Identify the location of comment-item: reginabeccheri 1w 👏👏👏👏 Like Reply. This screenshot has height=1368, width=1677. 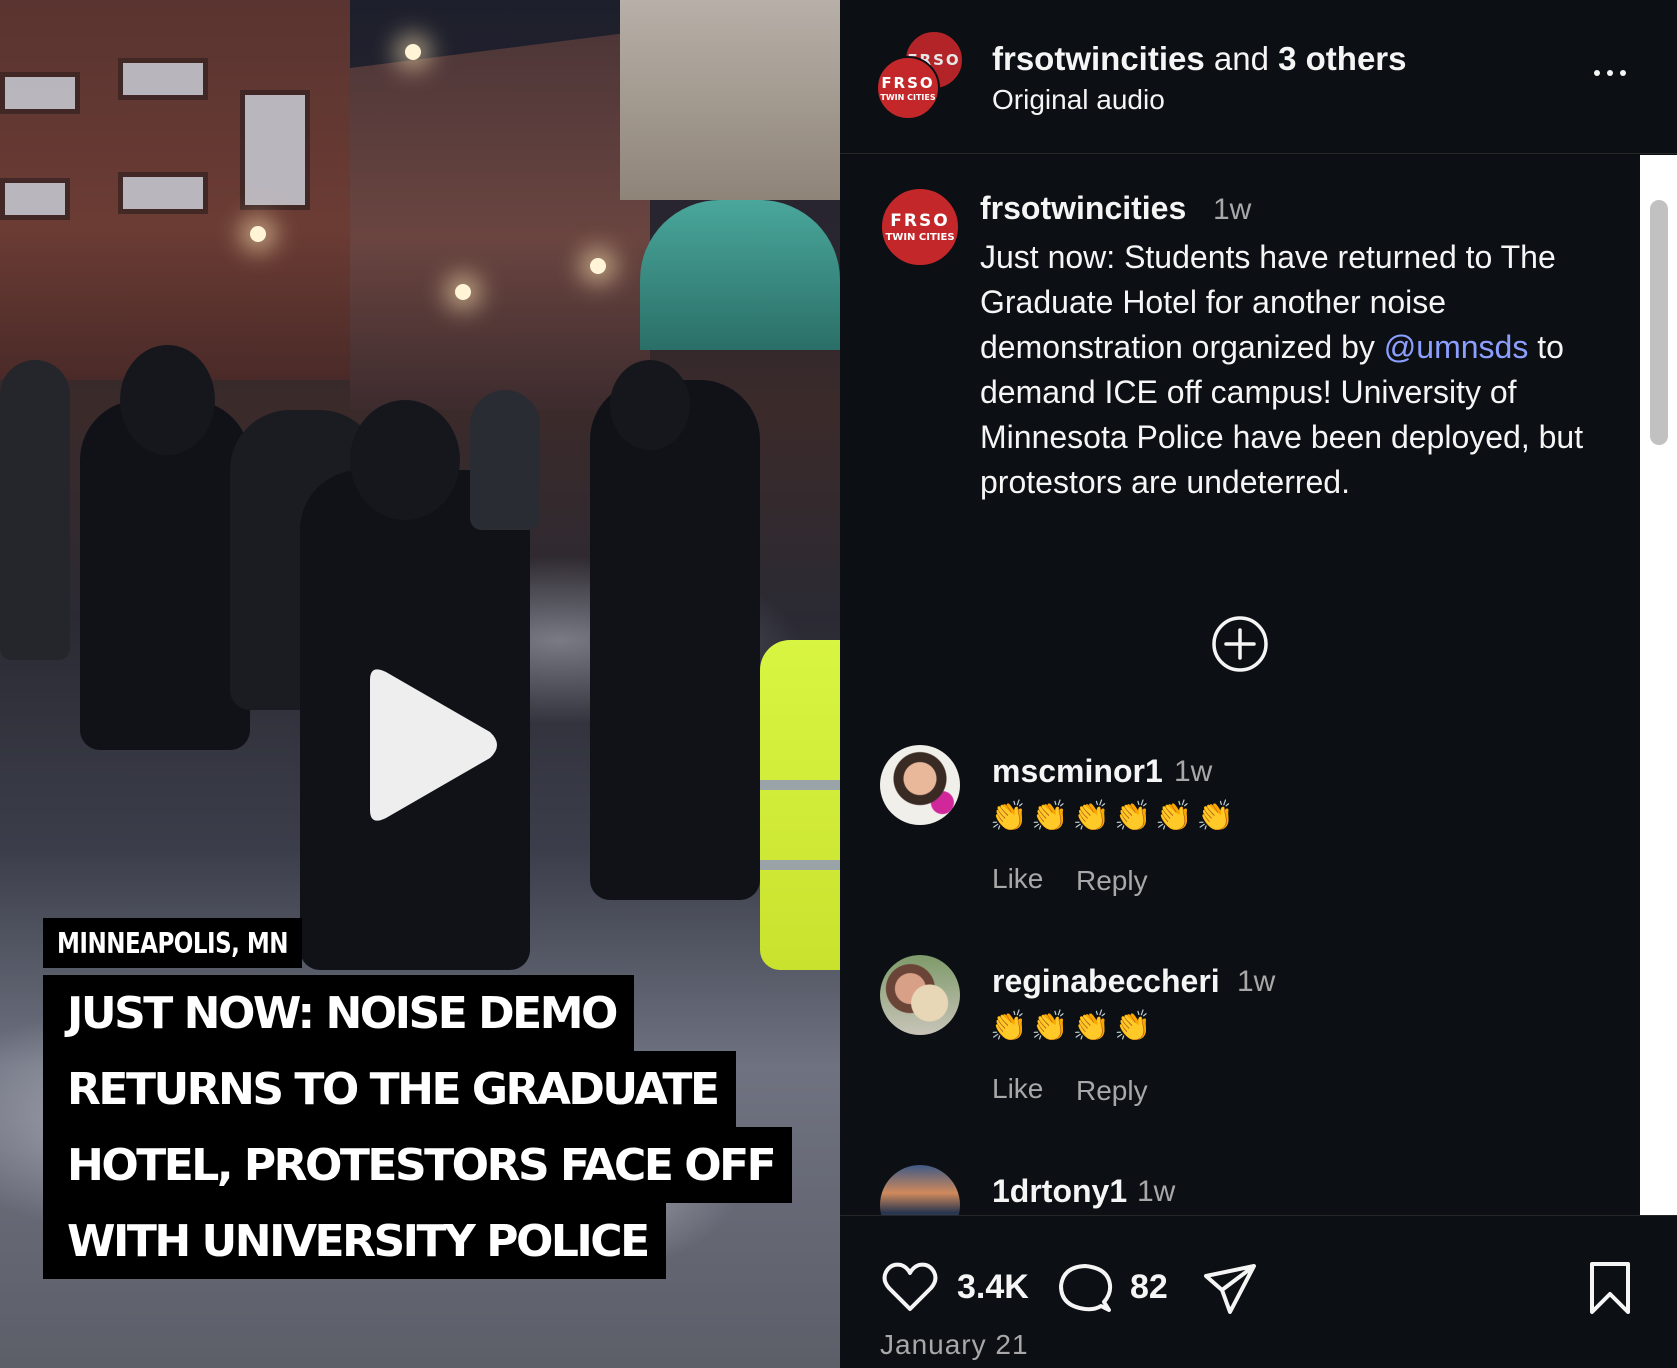
(1240, 1045).